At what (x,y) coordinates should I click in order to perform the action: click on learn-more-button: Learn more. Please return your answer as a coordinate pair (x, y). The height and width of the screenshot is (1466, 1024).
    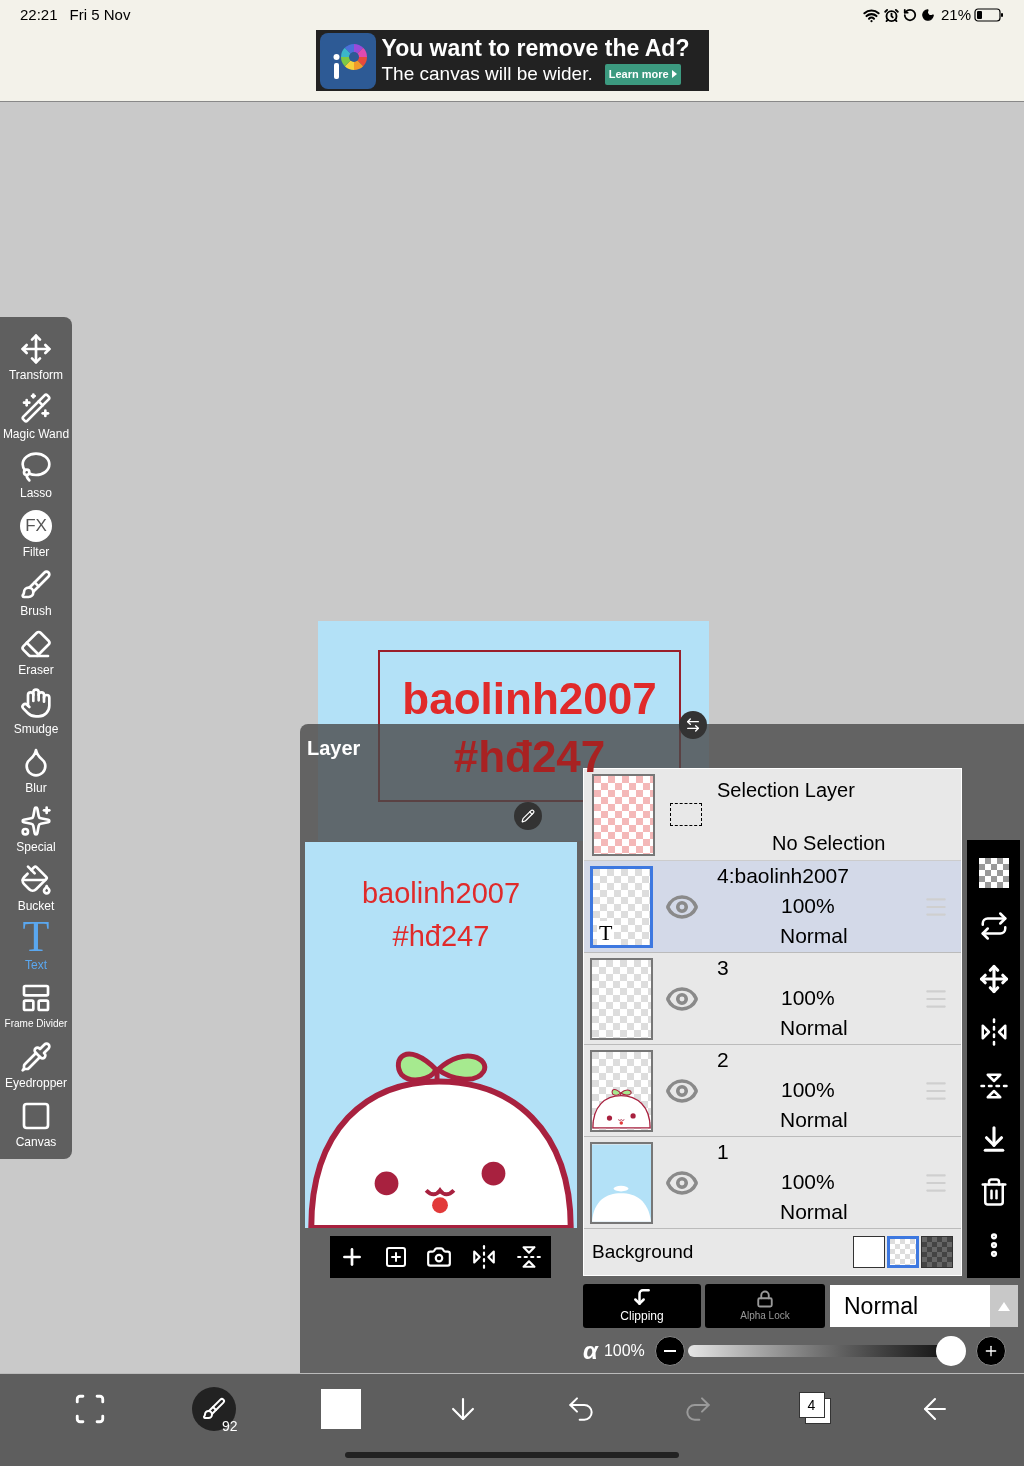
    Looking at the image, I should click on (642, 74).